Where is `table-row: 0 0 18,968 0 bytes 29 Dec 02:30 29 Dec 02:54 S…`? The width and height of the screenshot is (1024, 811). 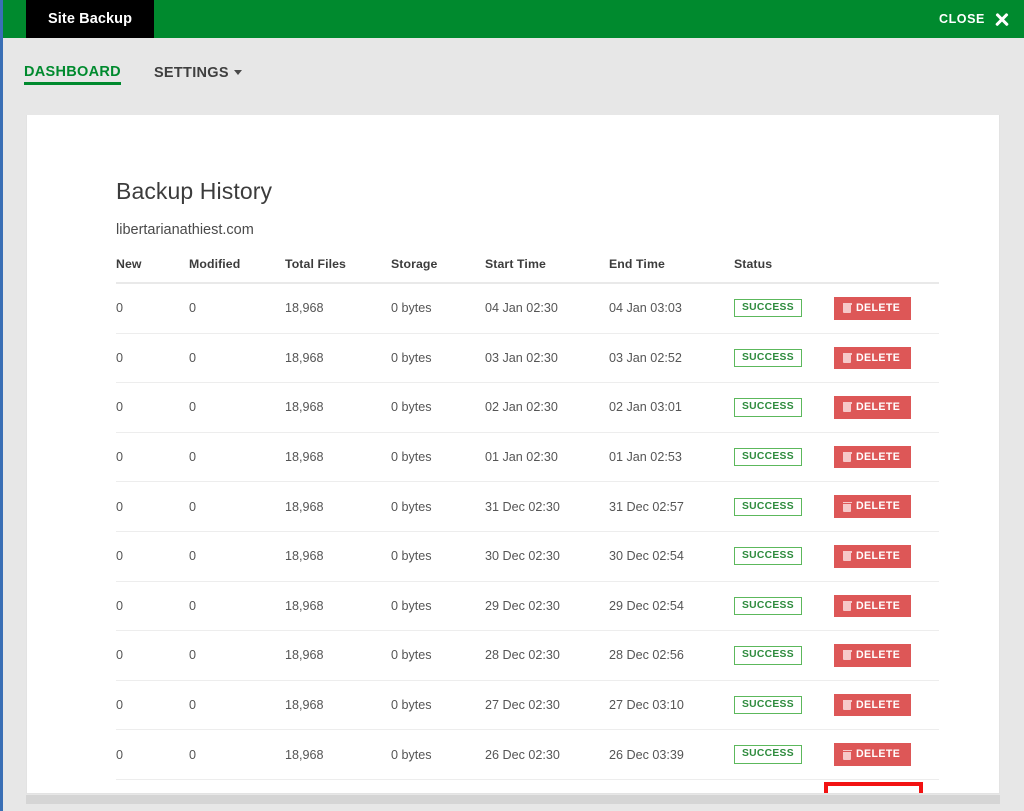
table-row: 0 0 18,968 0 bytes 29 Dec 02:30 29 Dec 02:54 S… is located at coordinates (527, 606).